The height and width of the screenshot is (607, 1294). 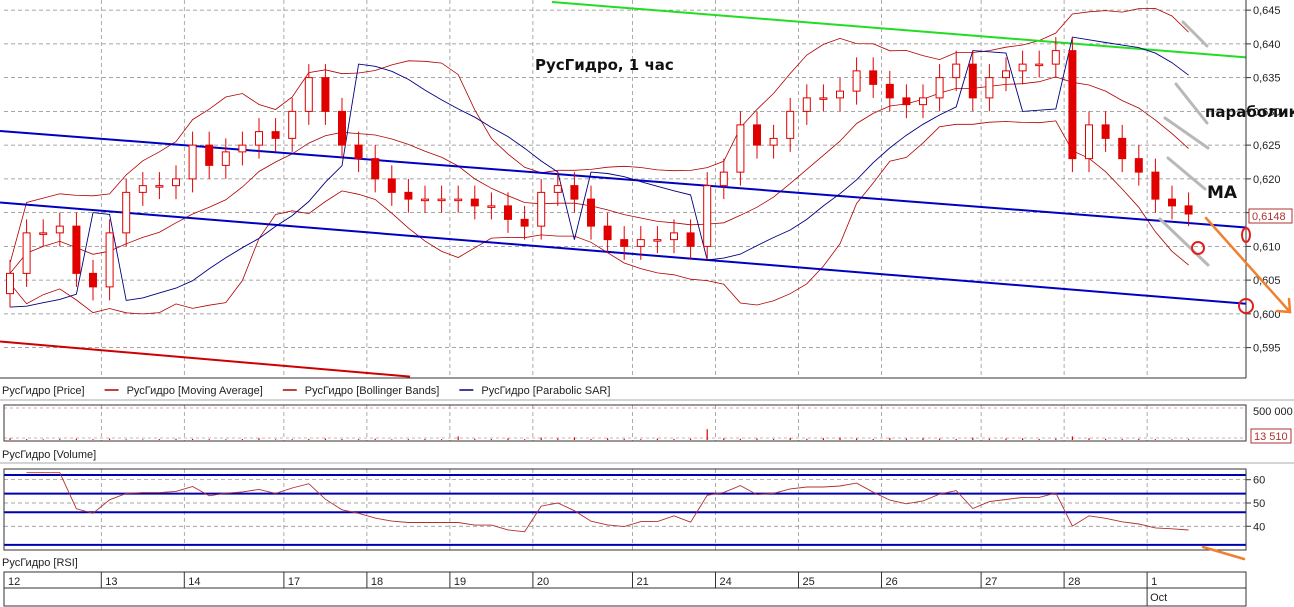 I want to click on date-label: 28, so click(x=1074, y=582).